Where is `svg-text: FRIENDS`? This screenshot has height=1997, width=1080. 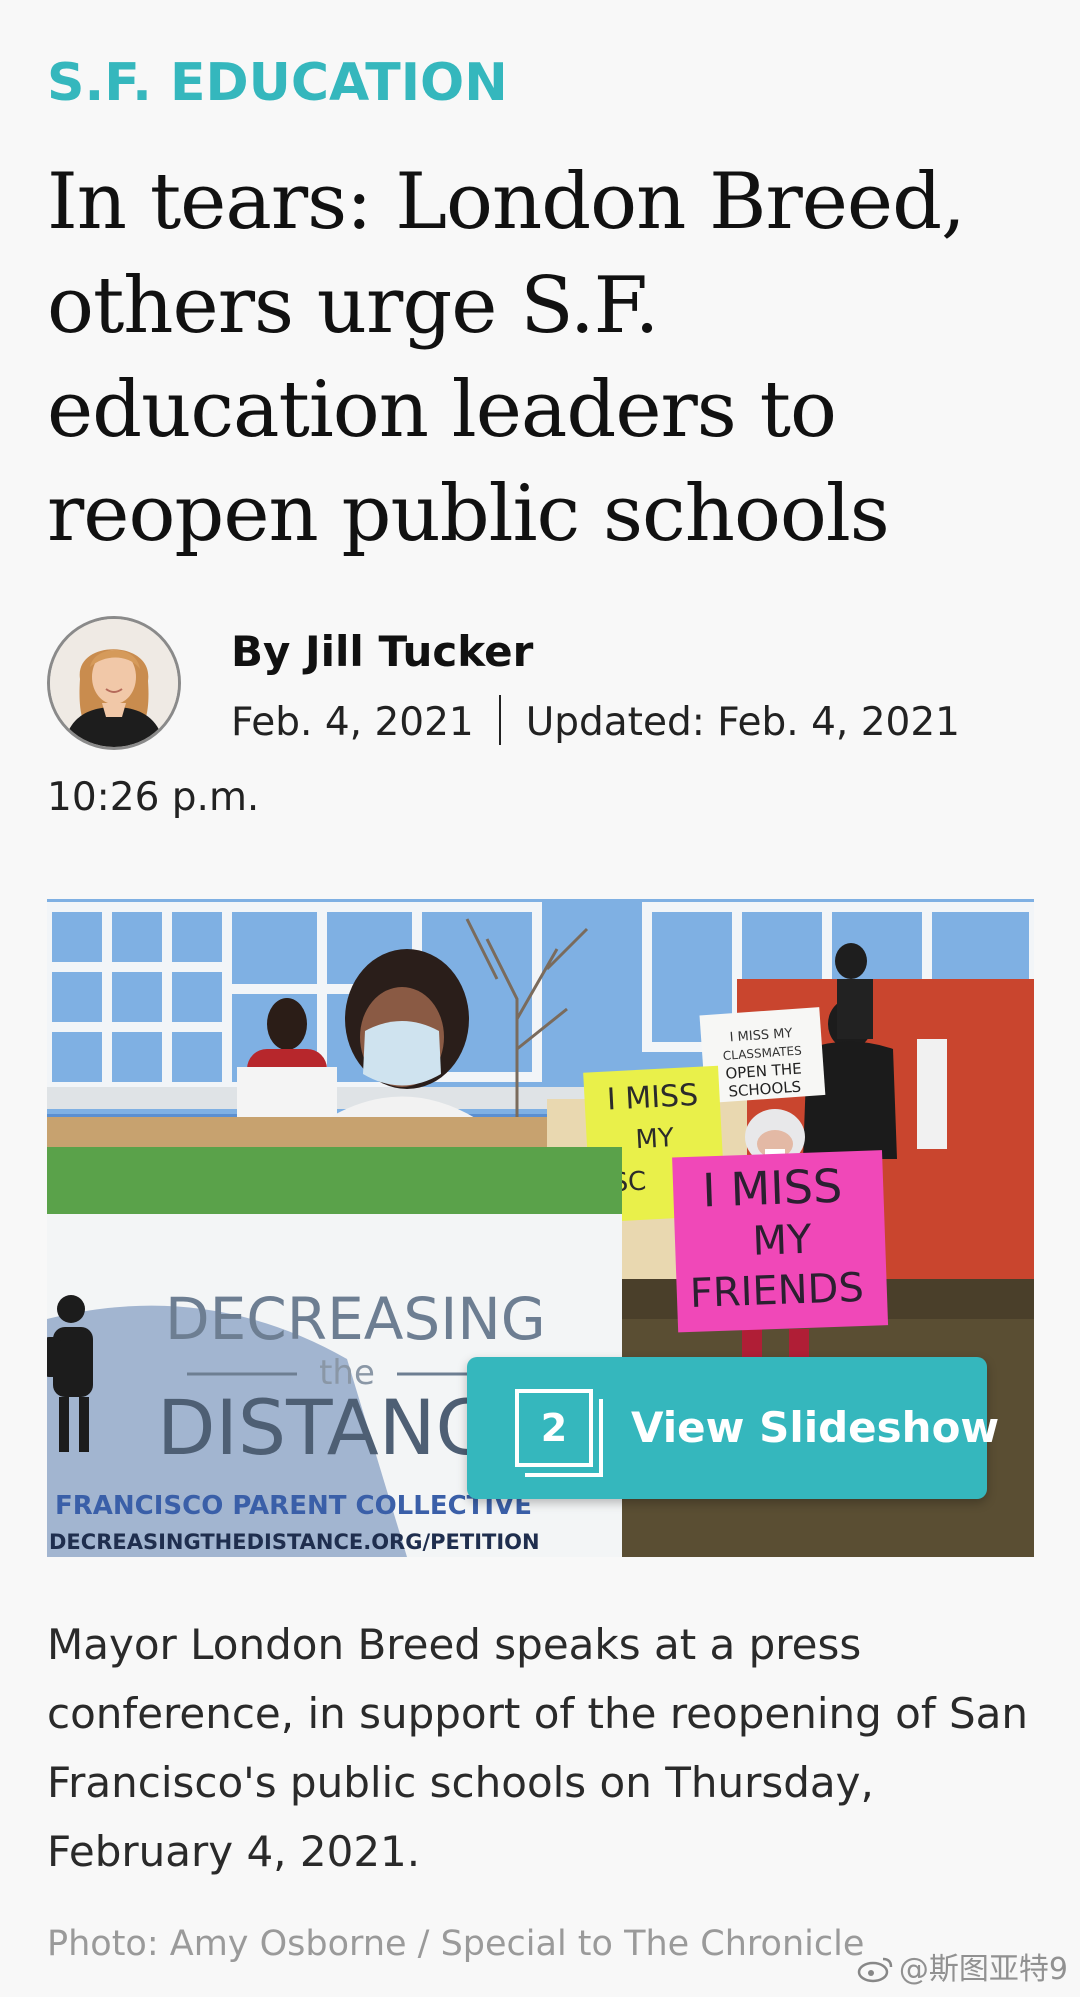 svg-text: FRIENDS is located at coordinates (776, 1291).